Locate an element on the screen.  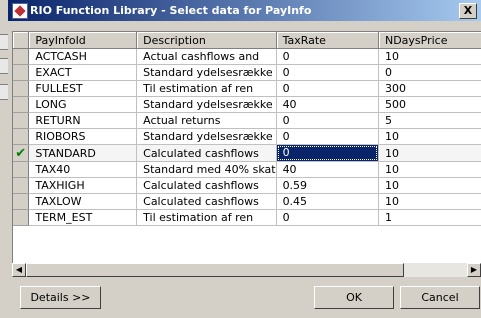
cell-payinfoid: EXACT is located at coordinates (83, 72).